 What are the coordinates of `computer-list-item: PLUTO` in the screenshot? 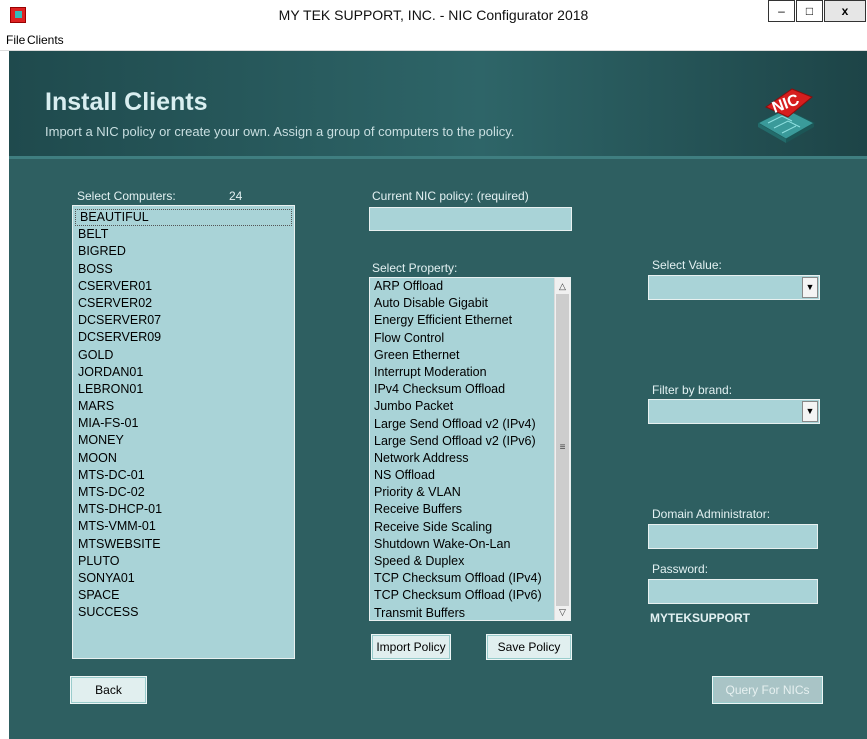 It's located at (183, 561).